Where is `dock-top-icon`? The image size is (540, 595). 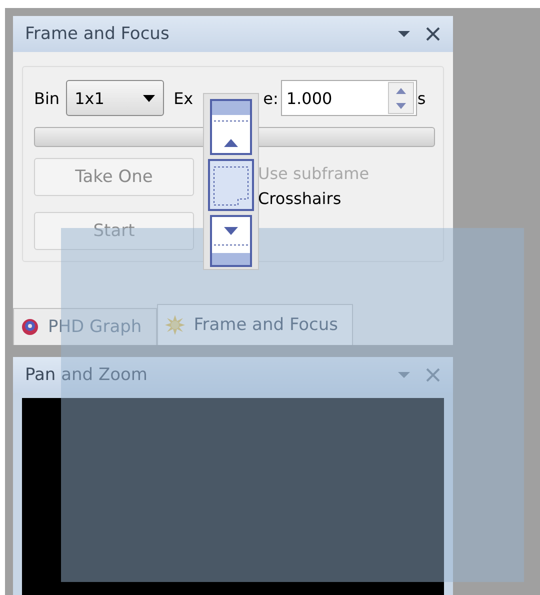 dock-top-icon is located at coordinates (231, 127).